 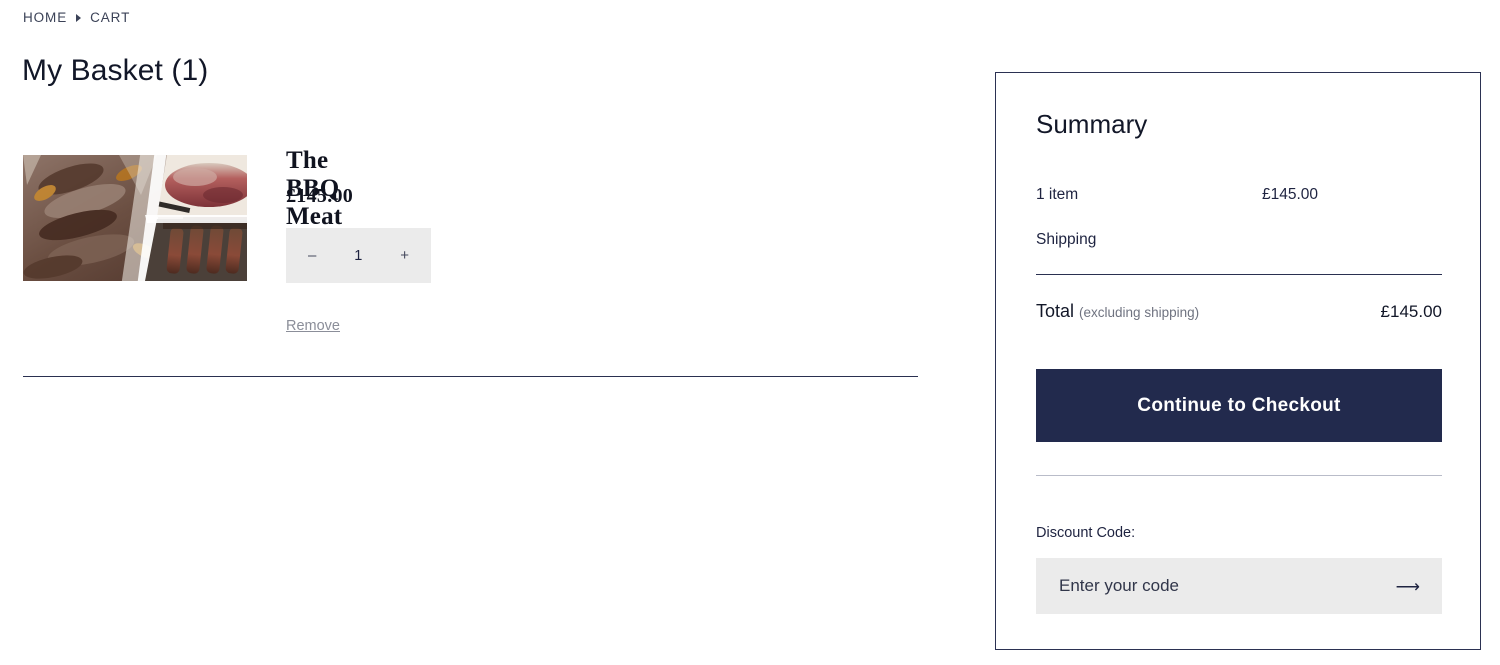 I want to click on summary-title: Summary, so click(x=1092, y=124).